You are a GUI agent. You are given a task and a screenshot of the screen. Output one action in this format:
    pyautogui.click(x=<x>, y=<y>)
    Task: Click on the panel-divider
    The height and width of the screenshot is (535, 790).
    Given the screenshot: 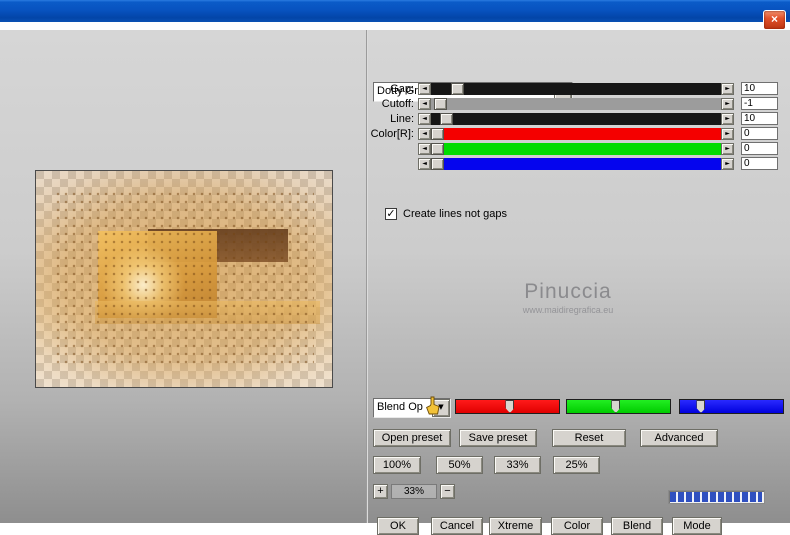 What is the action you would take?
    pyautogui.click(x=366, y=276)
    